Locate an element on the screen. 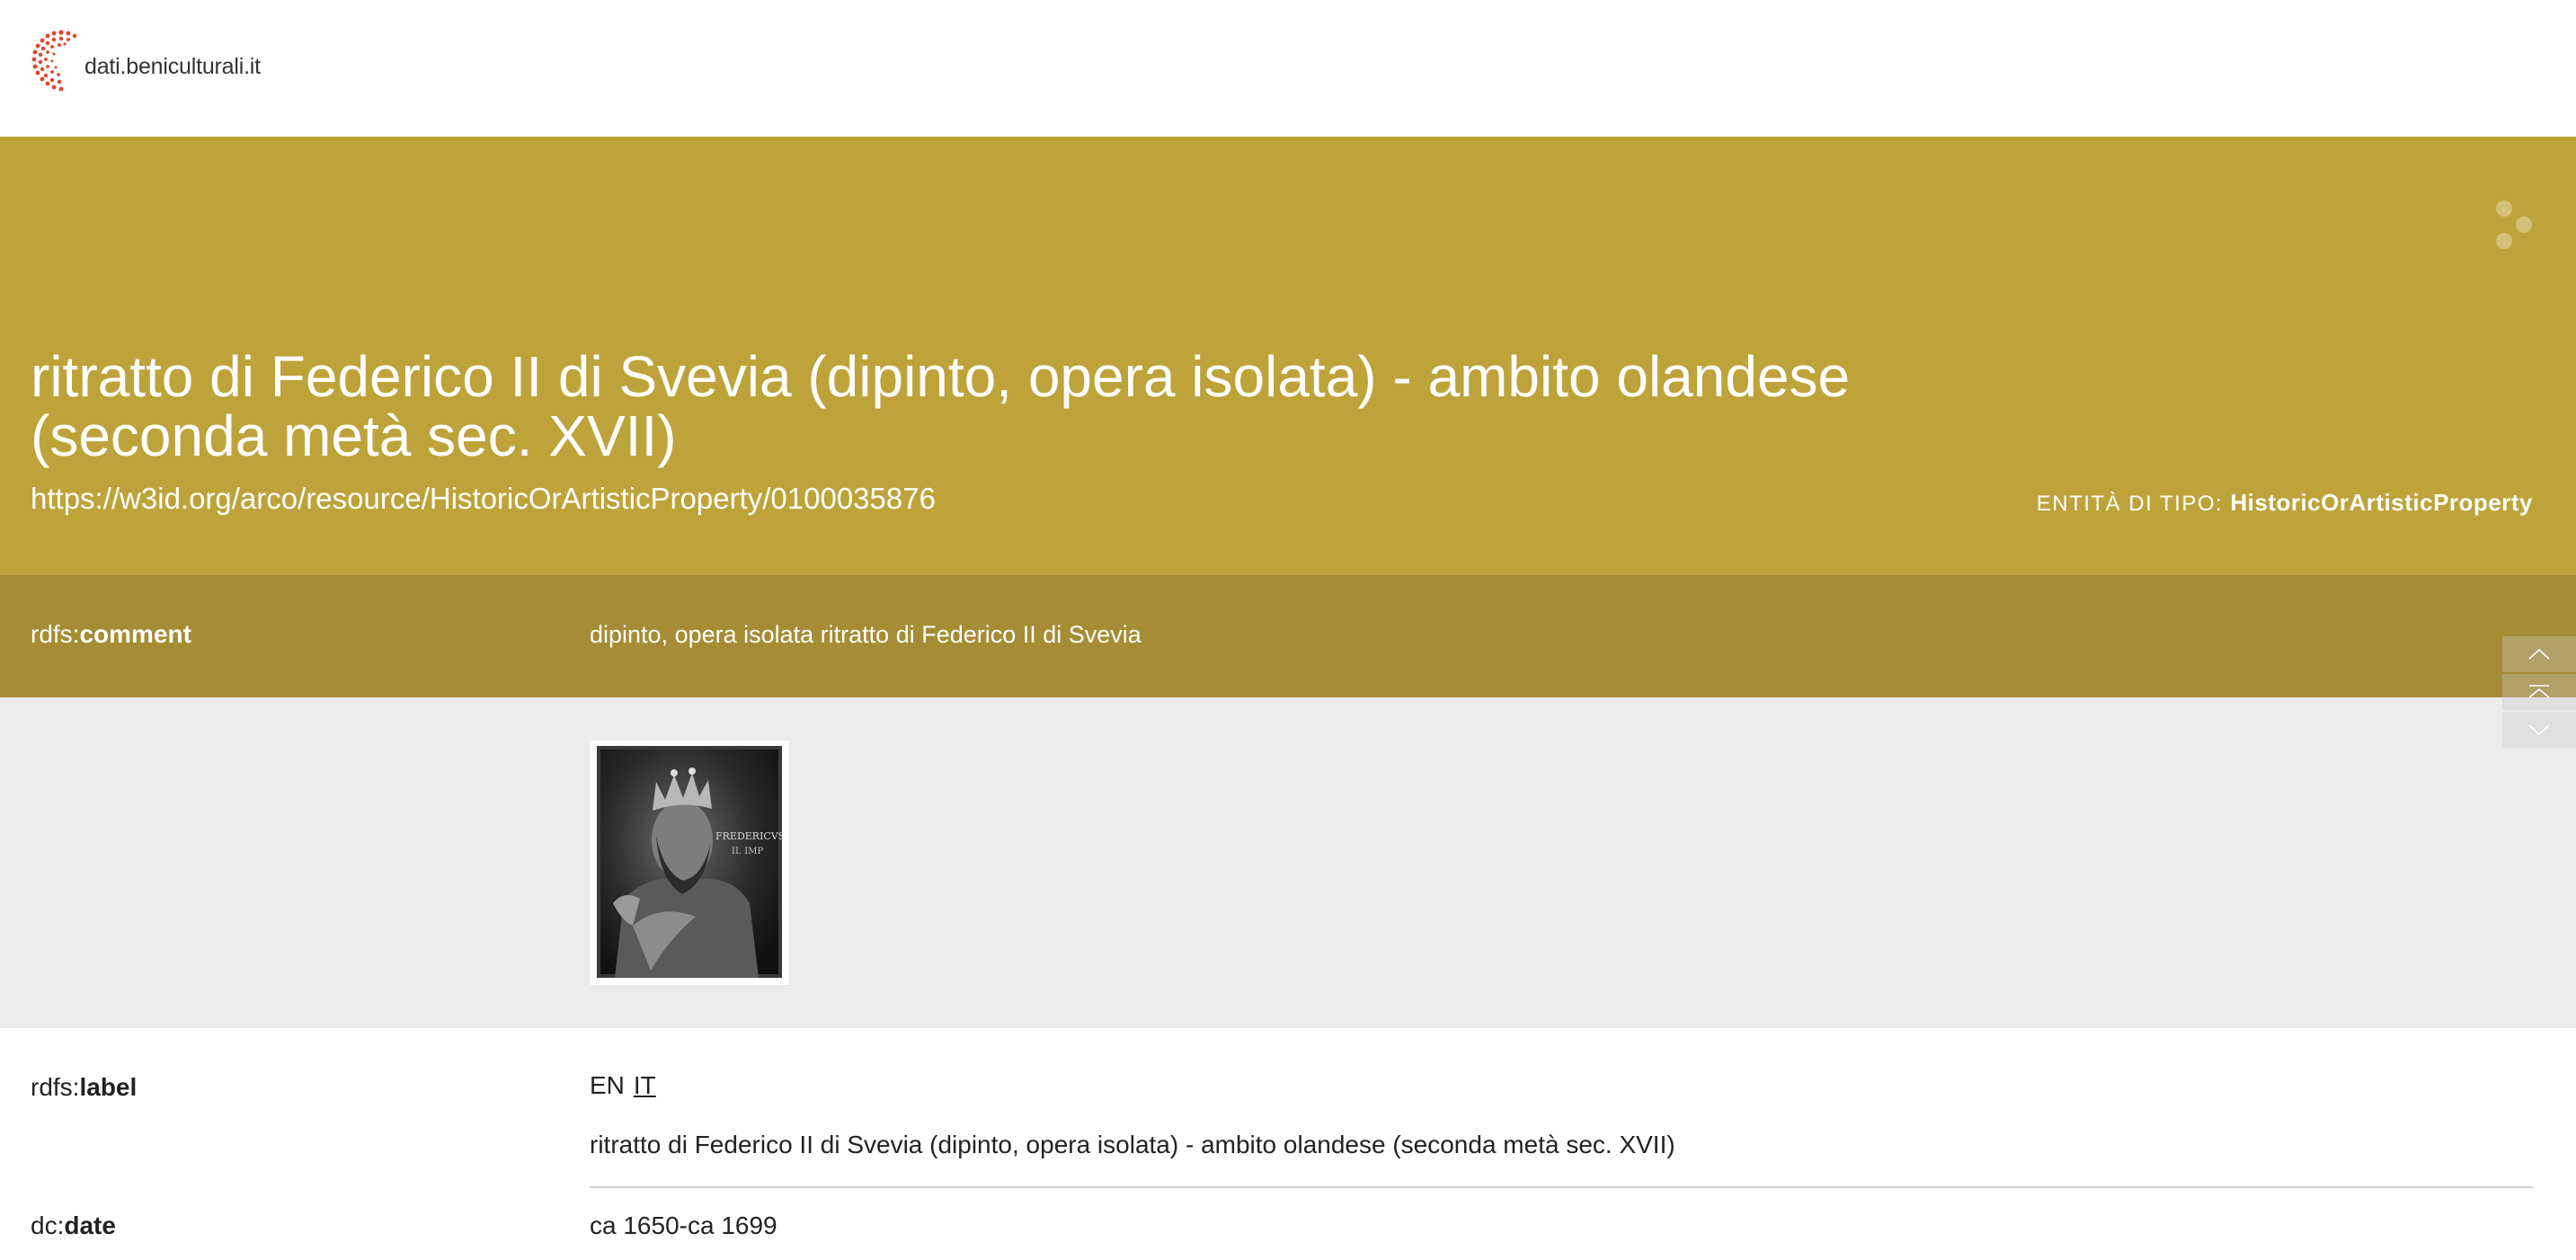 The height and width of the screenshot is (1260, 2576). entity-type-prefix: Entità di tipo: is located at coordinates (2130, 504).